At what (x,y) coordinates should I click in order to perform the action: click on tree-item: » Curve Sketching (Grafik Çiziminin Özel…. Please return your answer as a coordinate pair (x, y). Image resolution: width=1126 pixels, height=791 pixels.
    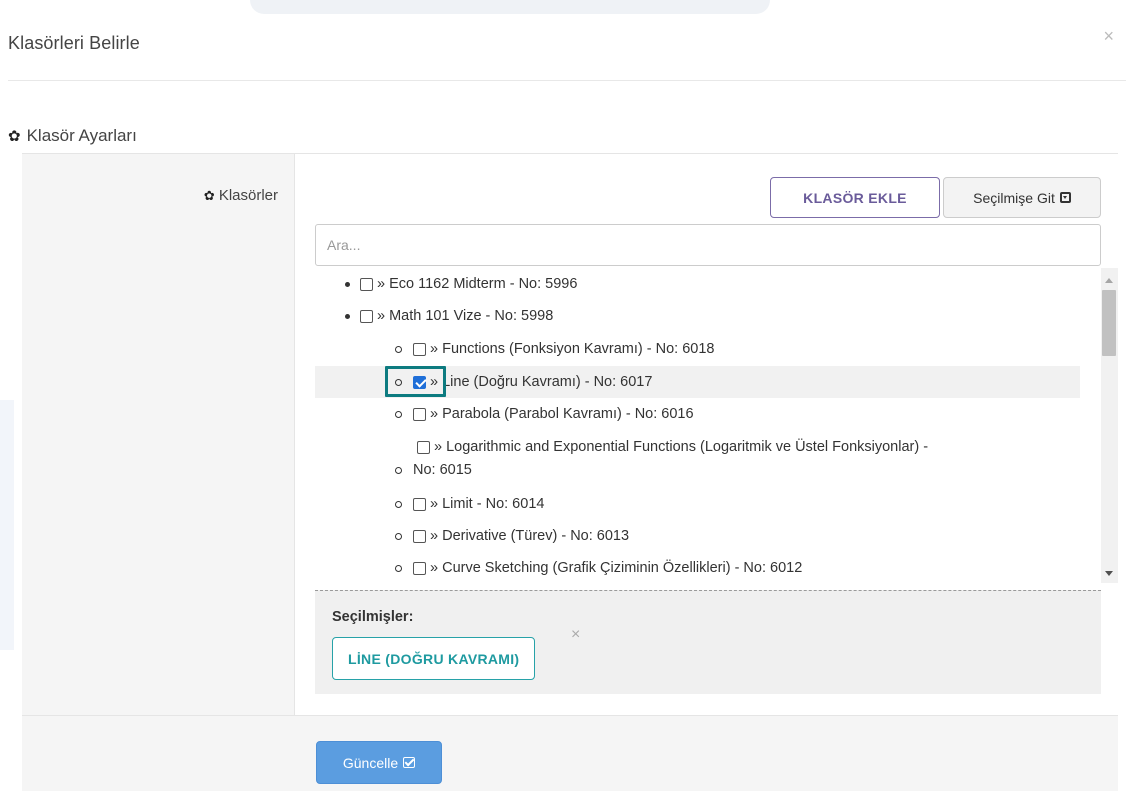
    Looking at the image, I should click on (697, 567).